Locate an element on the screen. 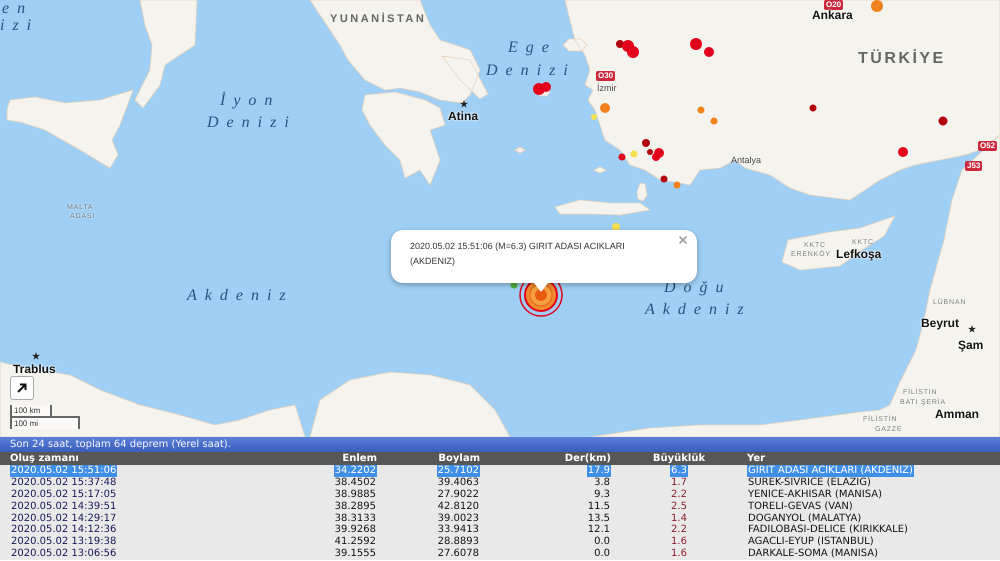  table-row: 2020.05.02 14:29:17 38.3133 39.0023 13.5 1.4 DOGANYOL (MALATYA) is located at coordinates (500, 518).